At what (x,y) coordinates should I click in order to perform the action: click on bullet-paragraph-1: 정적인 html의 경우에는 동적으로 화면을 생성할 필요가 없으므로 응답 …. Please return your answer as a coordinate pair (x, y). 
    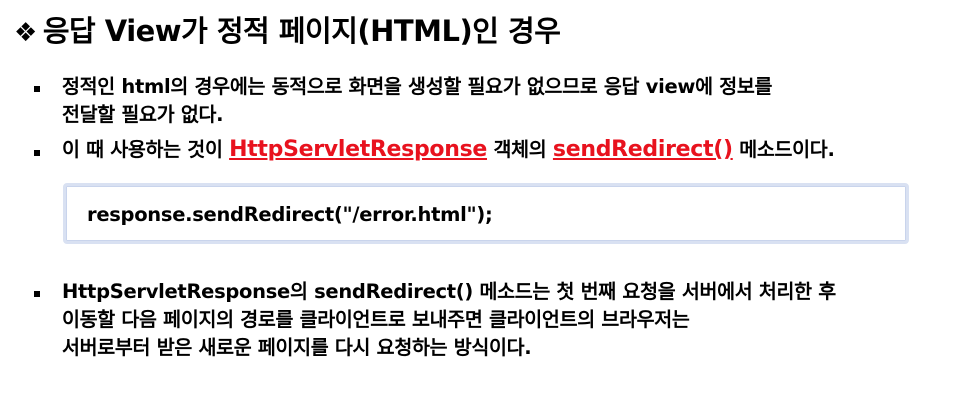
    Looking at the image, I should click on (507, 101).